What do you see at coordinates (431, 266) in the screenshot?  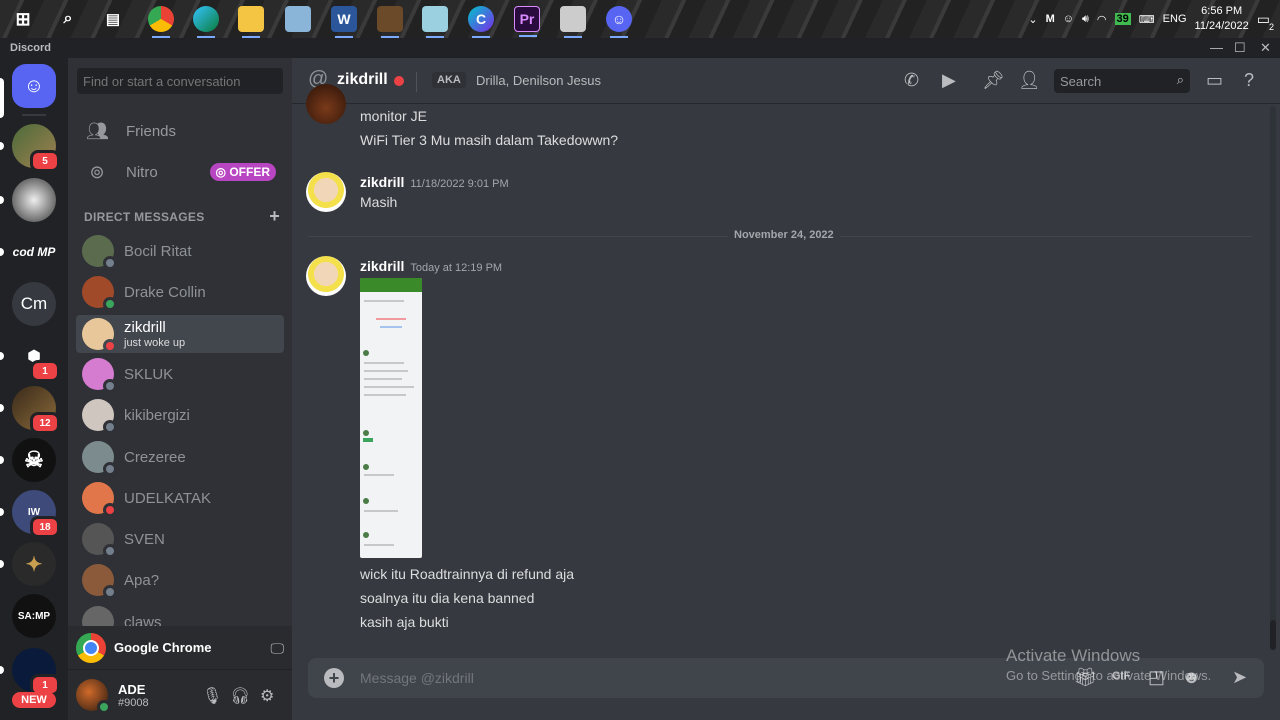 I see `message-author: zikdrill Today at 12:19 PM` at bounding box center [431, 266].